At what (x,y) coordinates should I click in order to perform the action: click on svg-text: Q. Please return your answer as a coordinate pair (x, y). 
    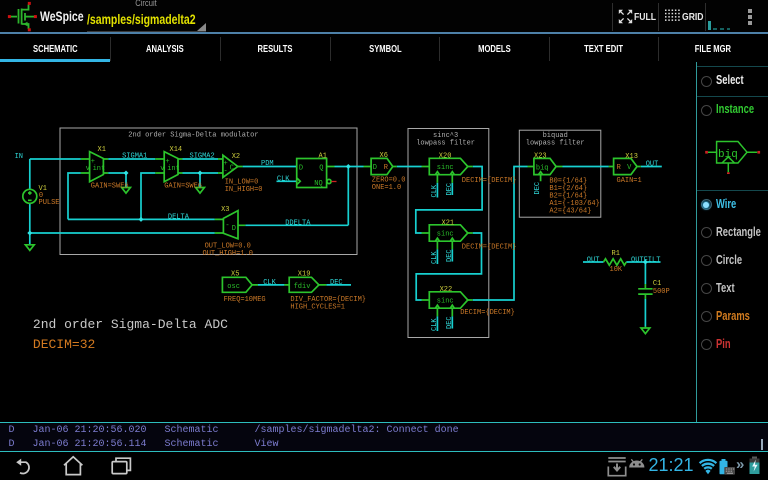
    Looking at the image, I should click on (321, 169).